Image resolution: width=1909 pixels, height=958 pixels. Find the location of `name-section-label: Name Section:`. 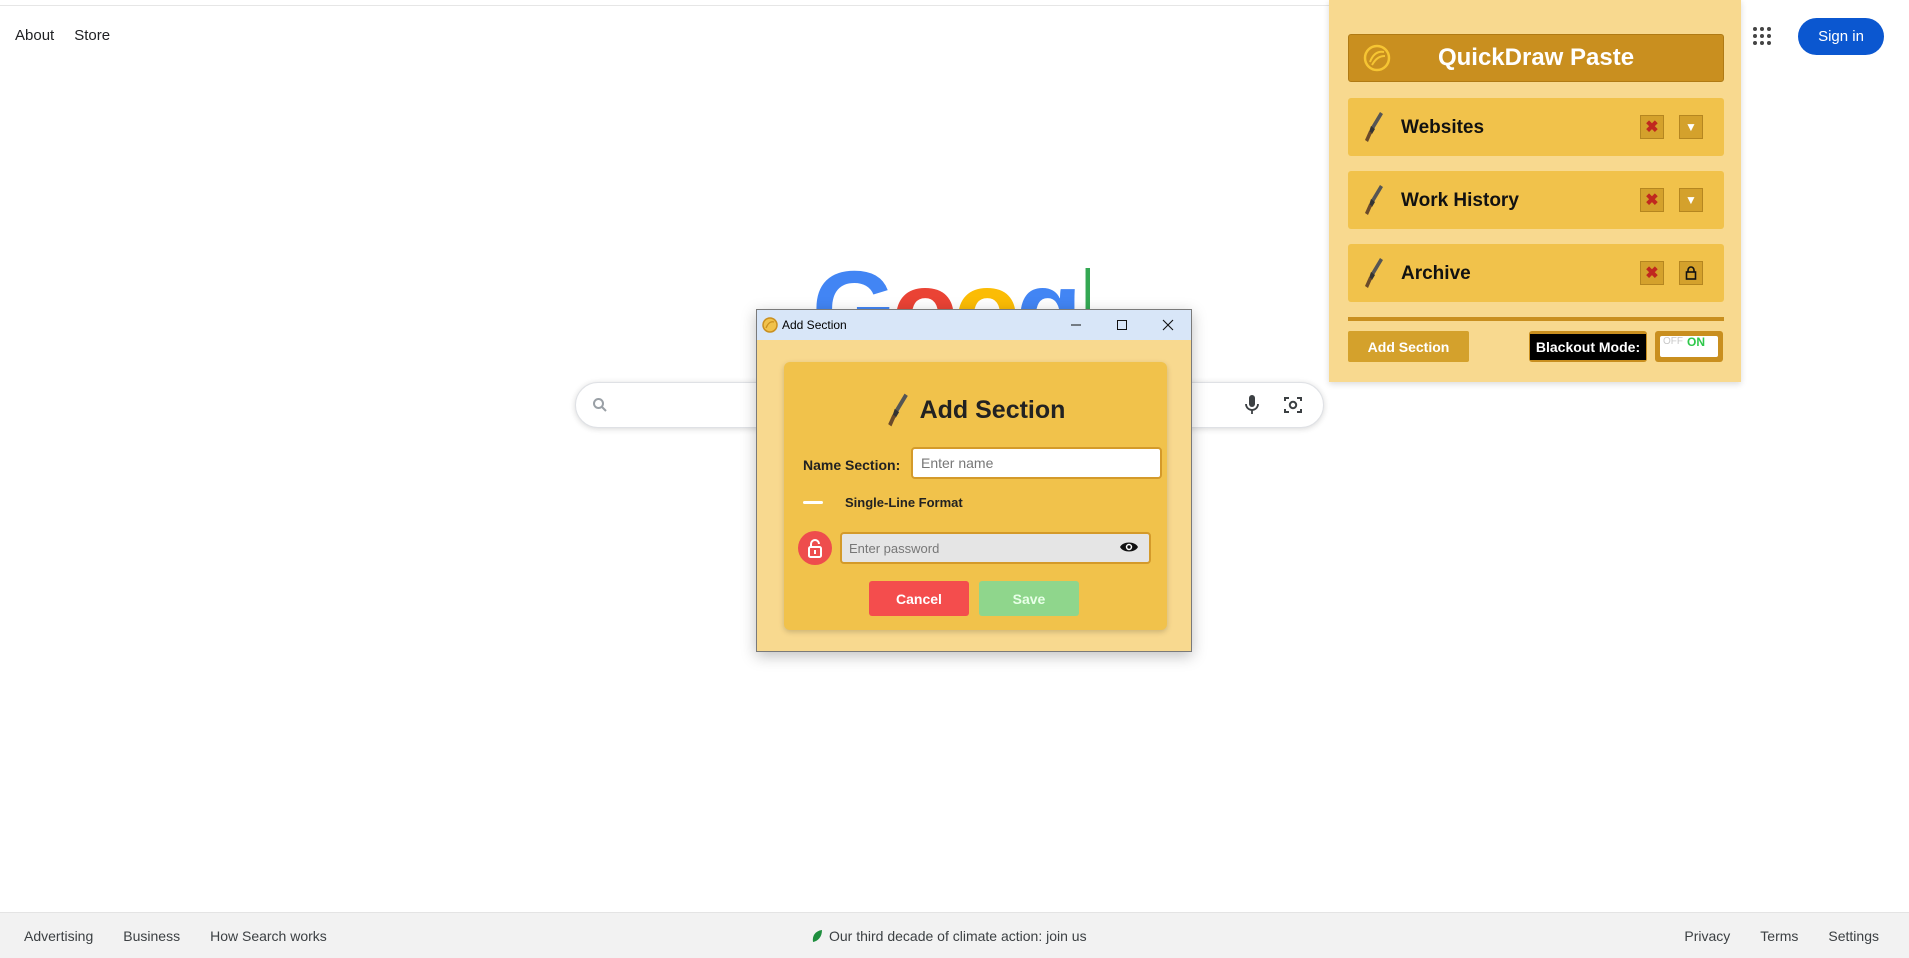

name-section-label: Name Section: is located at coordinates (852, 465).